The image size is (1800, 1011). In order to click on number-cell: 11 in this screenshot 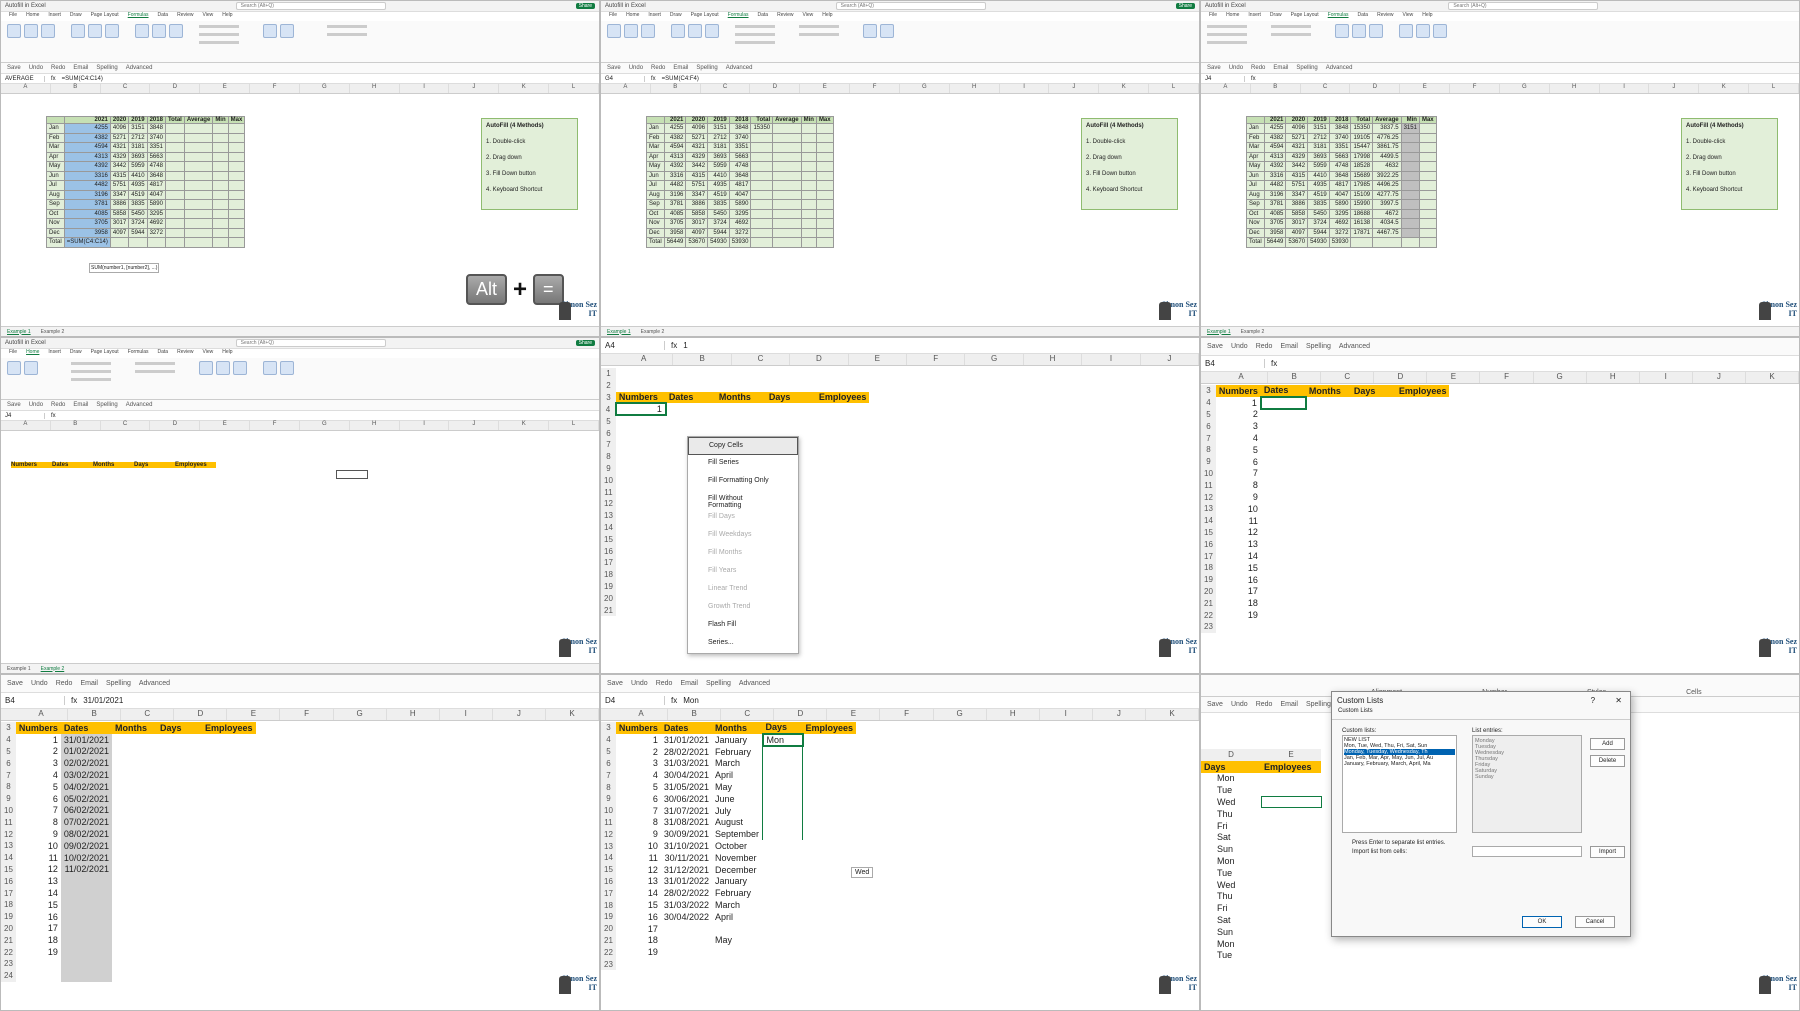, I will do `click(38, 858)`.